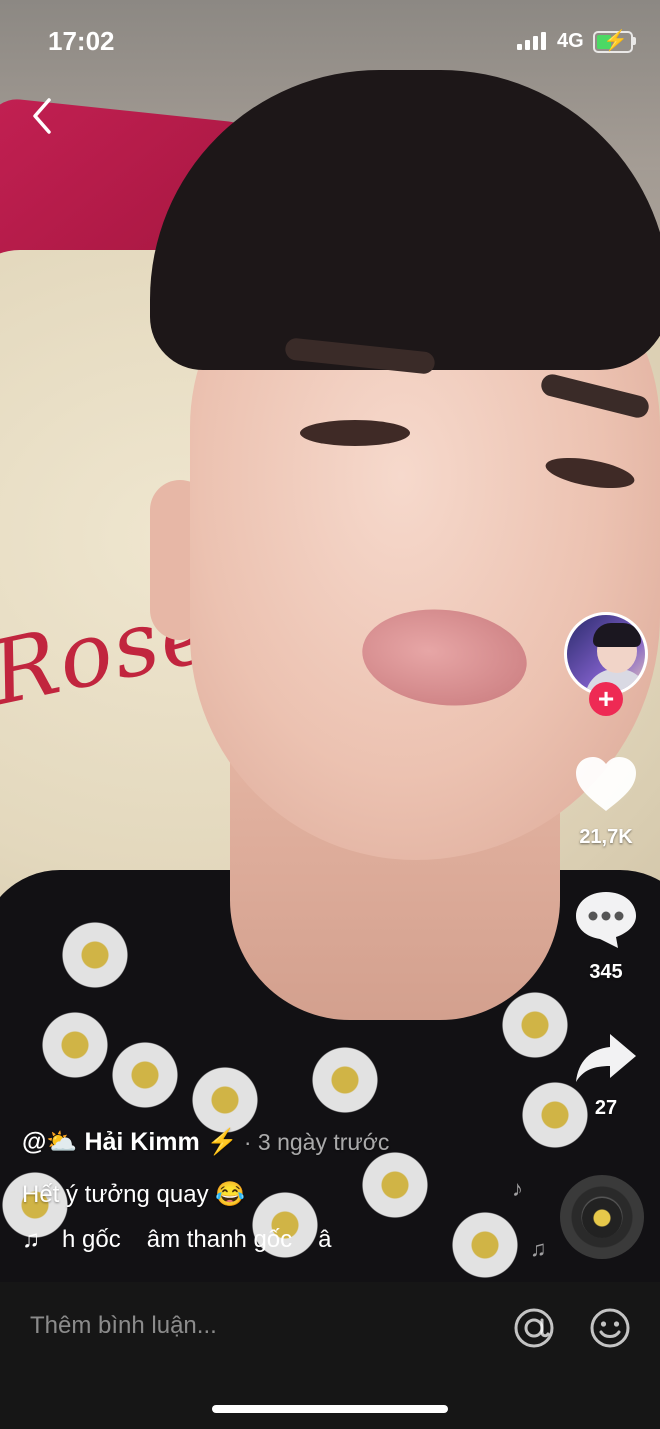  I want to click on music-ticker: ♫ h gốc âm thanh gốc â, so click(202, 1241).